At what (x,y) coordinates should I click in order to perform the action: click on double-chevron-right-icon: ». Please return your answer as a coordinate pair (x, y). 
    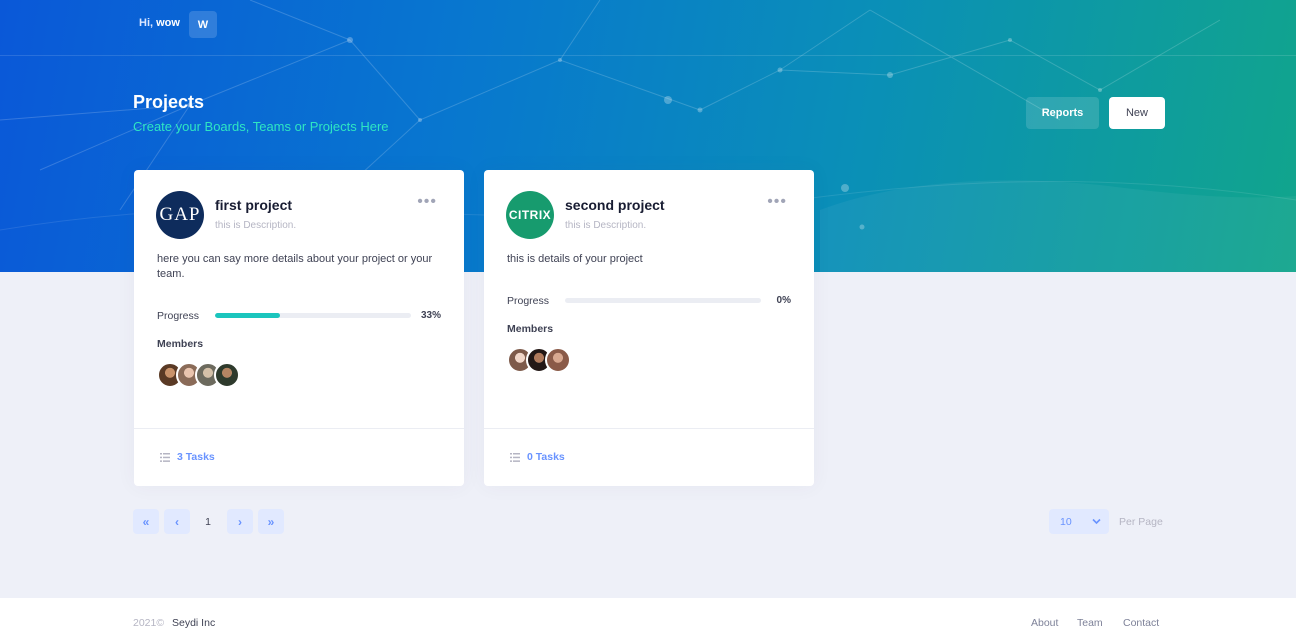
    Looking at the image, I should click on (271, 521).